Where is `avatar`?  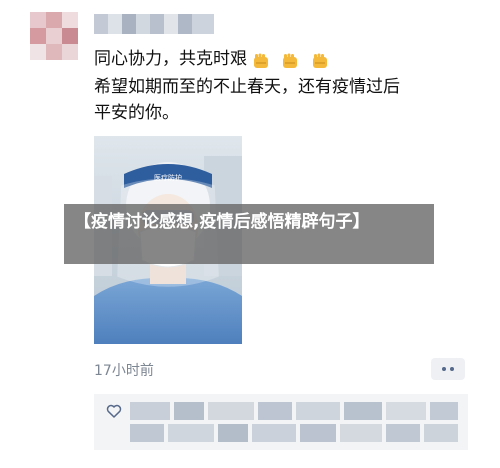
avatar is located at coordinates (54, 36).